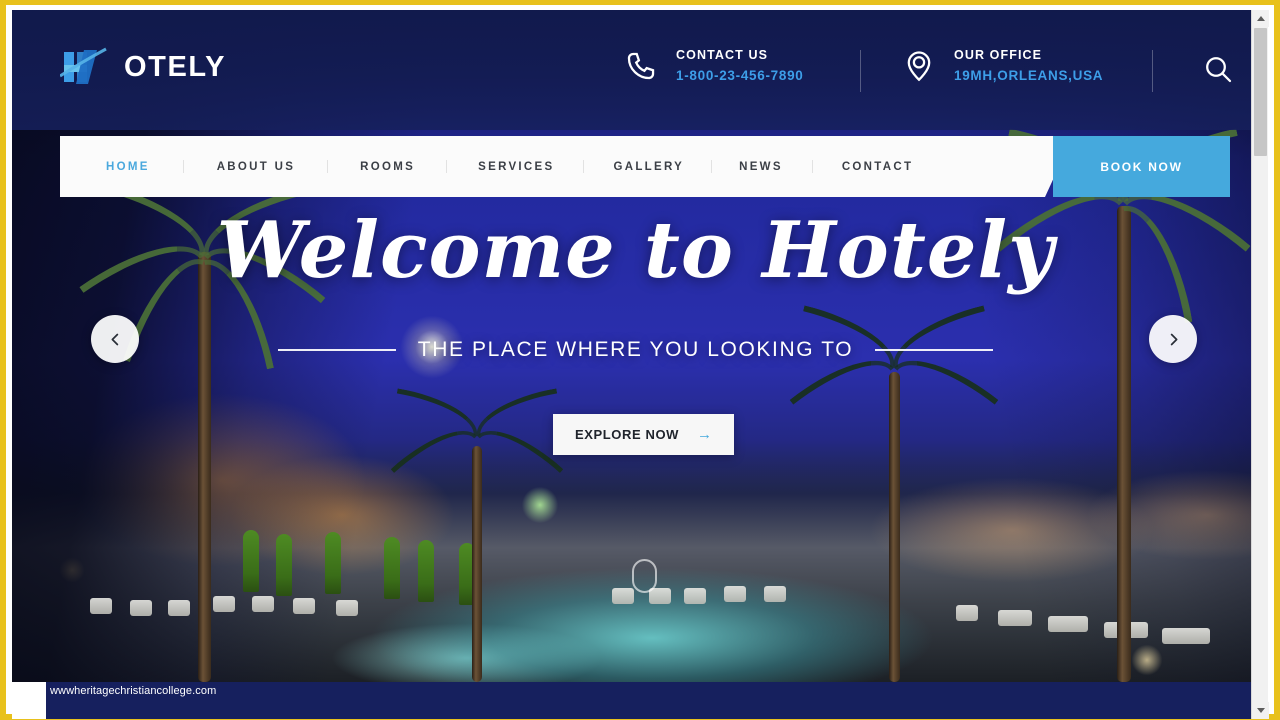 The width and height of the screenshot is (1280, 720). What do you see at coordinates (90, 67) in the screenshot?
I see `hotel-h-logo-icon` at bounding box center [90, 67].